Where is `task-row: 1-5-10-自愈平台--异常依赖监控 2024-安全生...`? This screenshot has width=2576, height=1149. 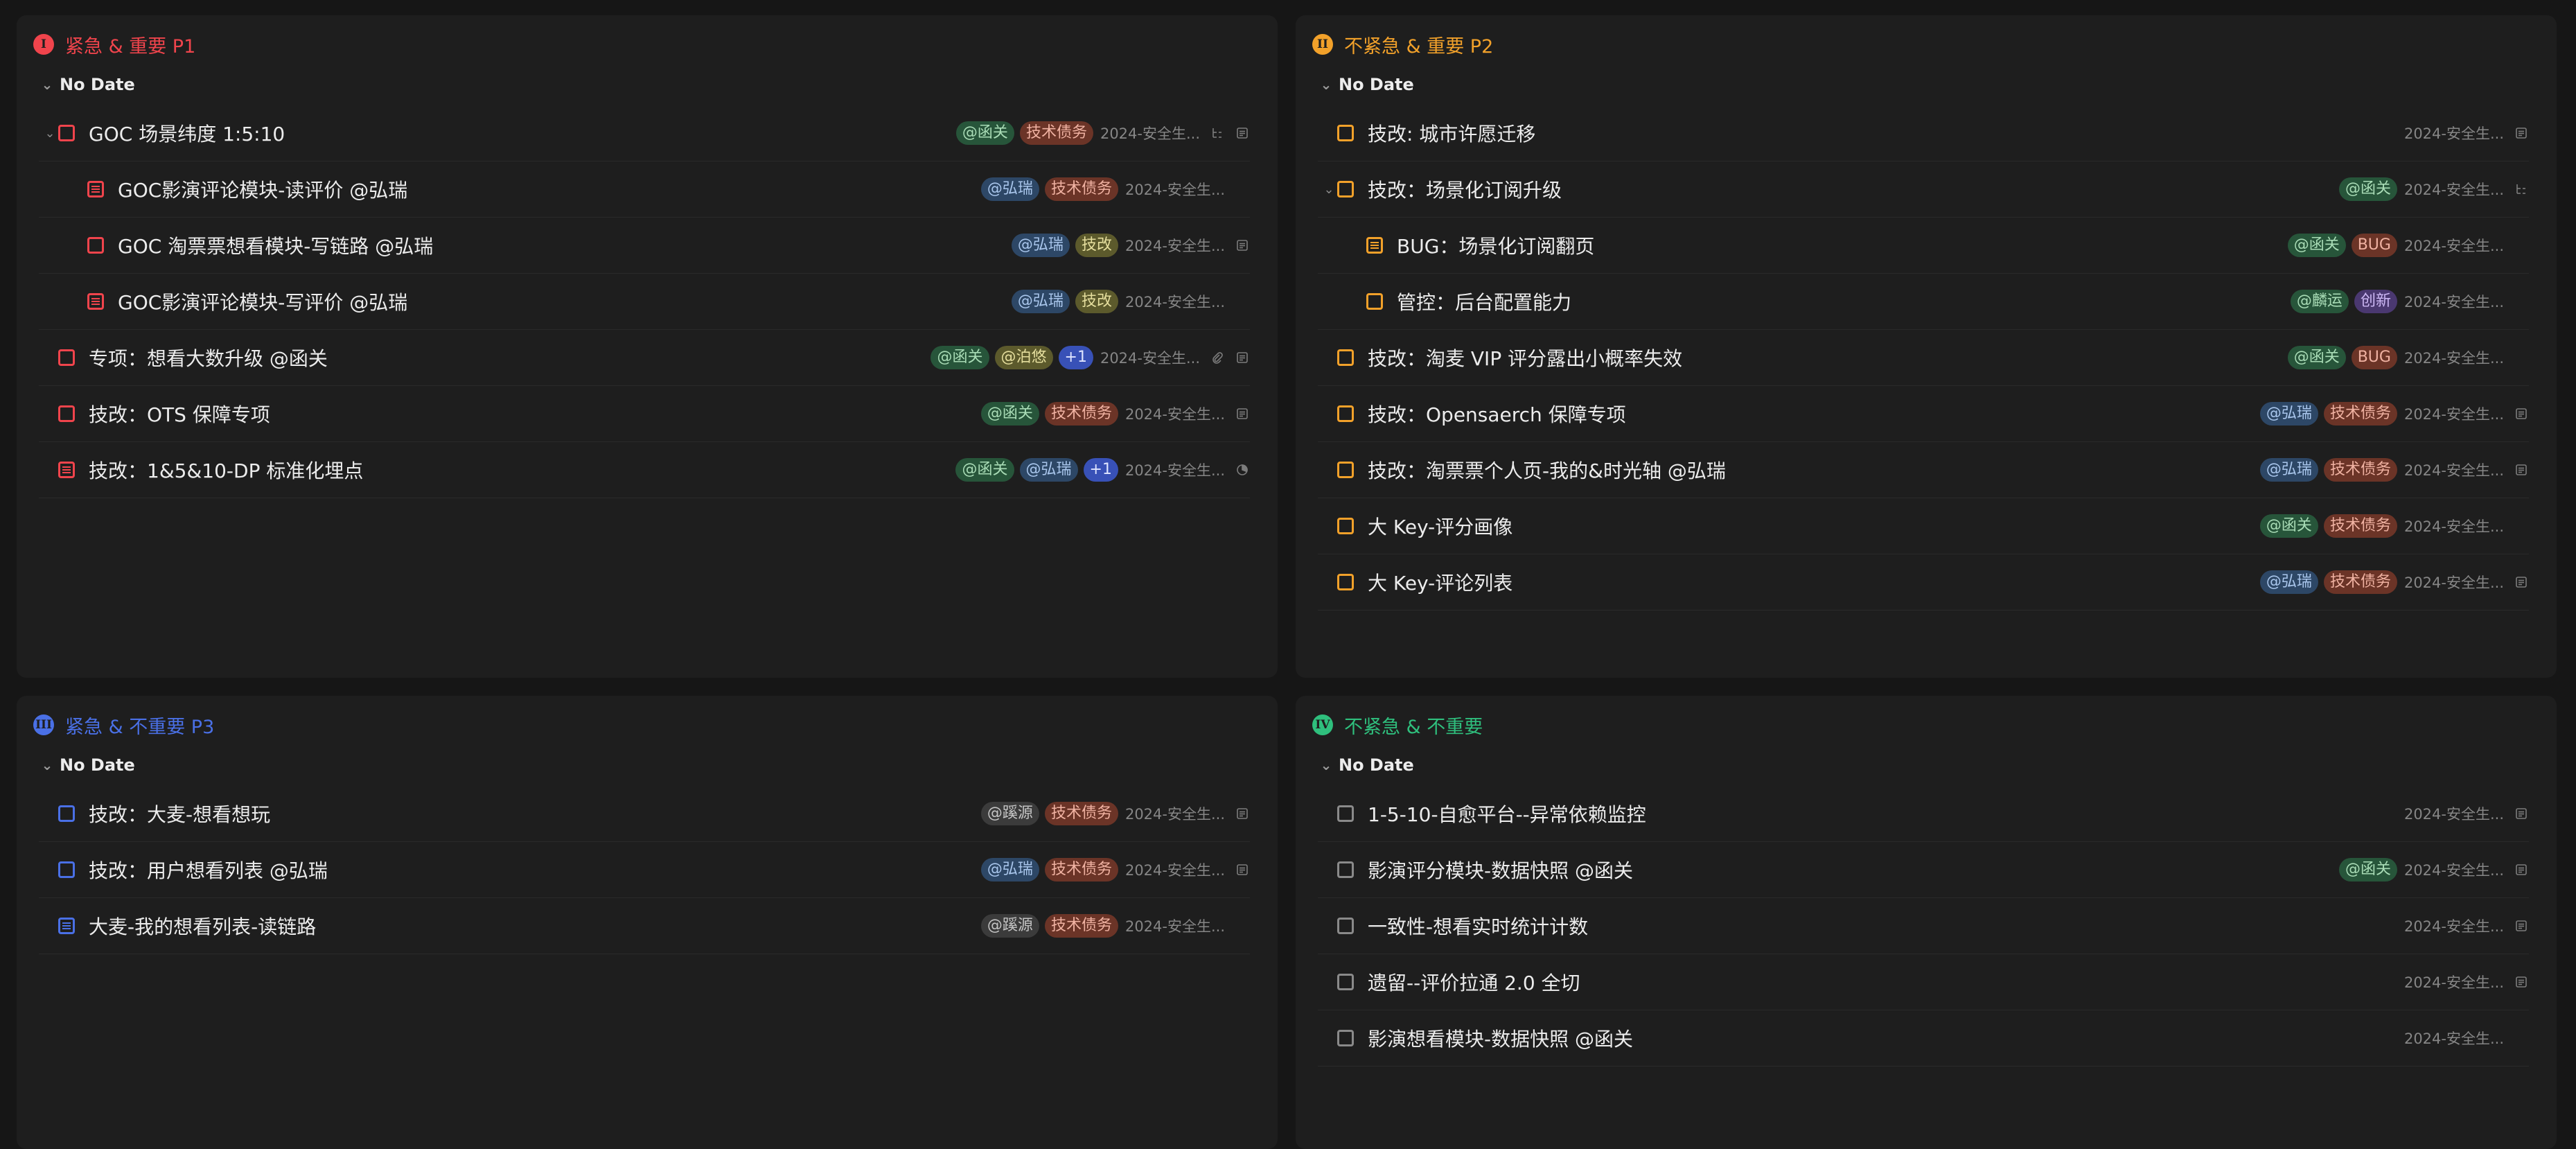
task-row: 1-5-10-自愈平台--异常依赖监控 2024-安全生... is located at coordinates (1923, 814).